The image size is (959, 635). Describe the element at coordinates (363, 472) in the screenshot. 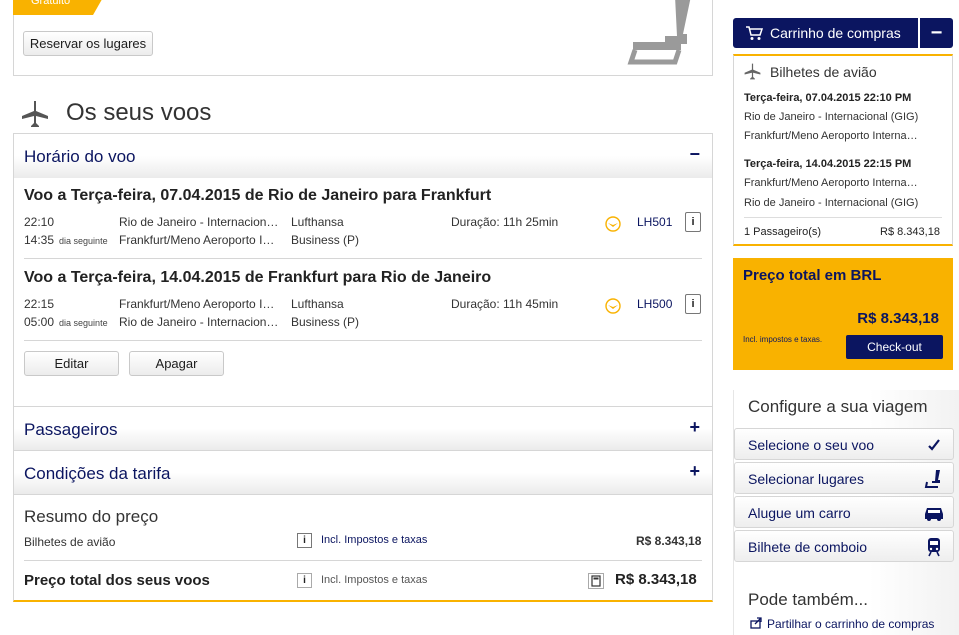

I see `accordion-fare-conditions: Condições da tarifa +` at that location.